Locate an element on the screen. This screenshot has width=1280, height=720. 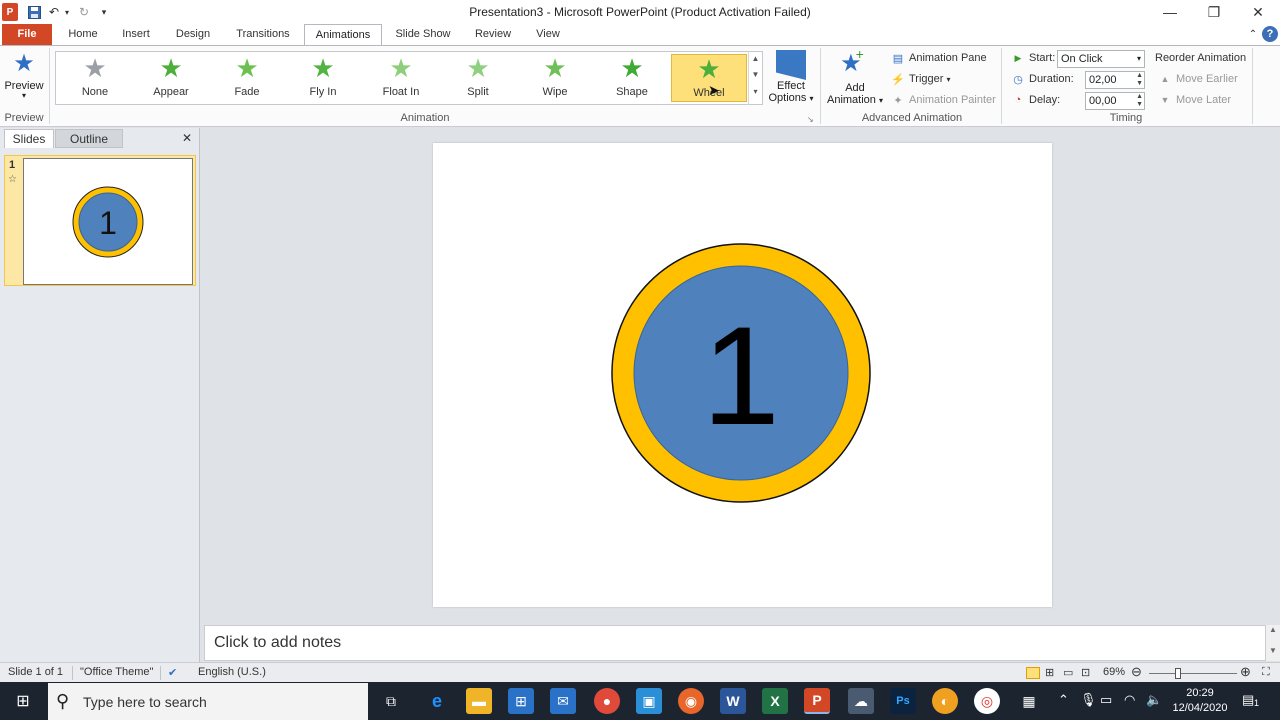
volume-icon: 🔈 is located at coordinates (1154, 700).